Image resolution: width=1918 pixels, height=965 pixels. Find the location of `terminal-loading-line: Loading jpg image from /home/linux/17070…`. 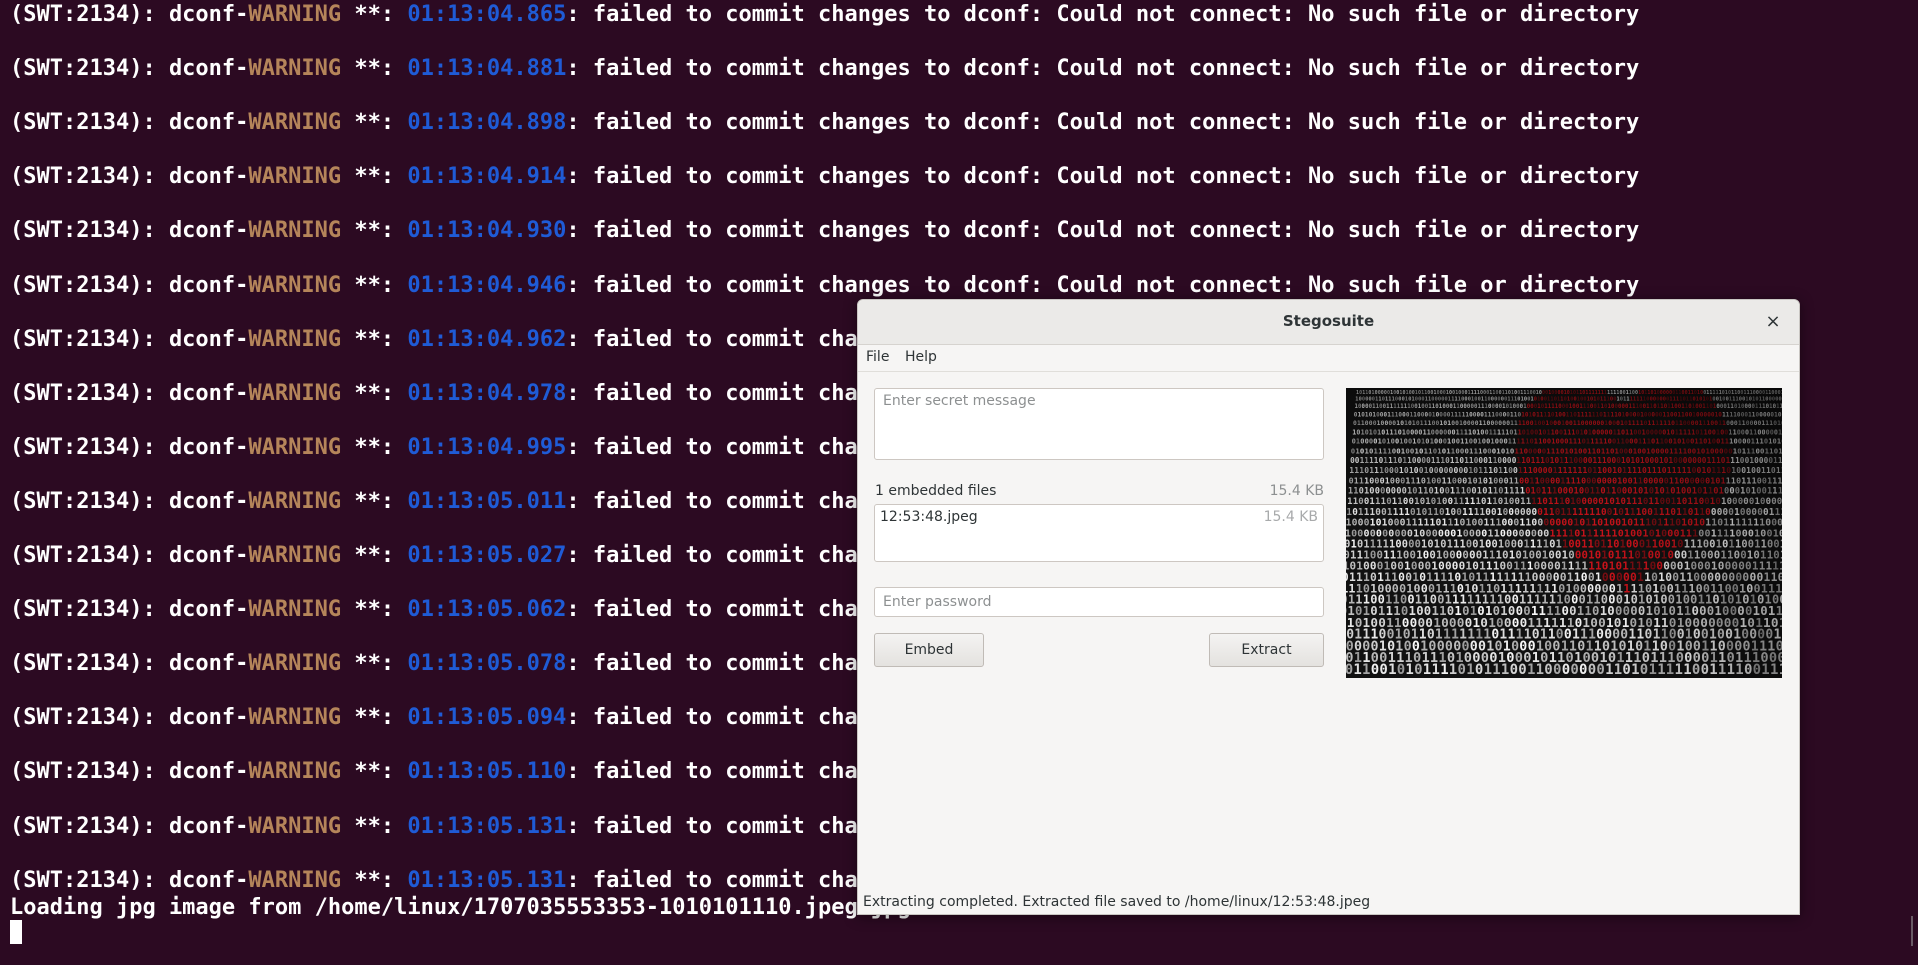

terminal-loading-line: Loading jpg image from /home/linux/17070… is located at coordinates (460, 907).